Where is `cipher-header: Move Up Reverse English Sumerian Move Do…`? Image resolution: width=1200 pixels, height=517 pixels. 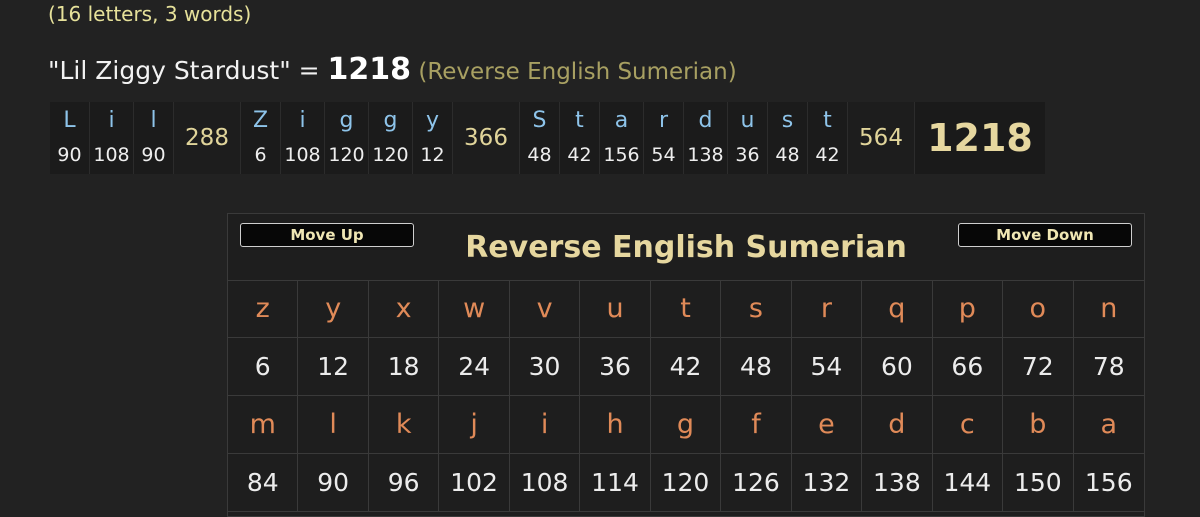 cipher-header: Move Up Reverse English Sumerian Move Do… is located at coordinates (686, 247).